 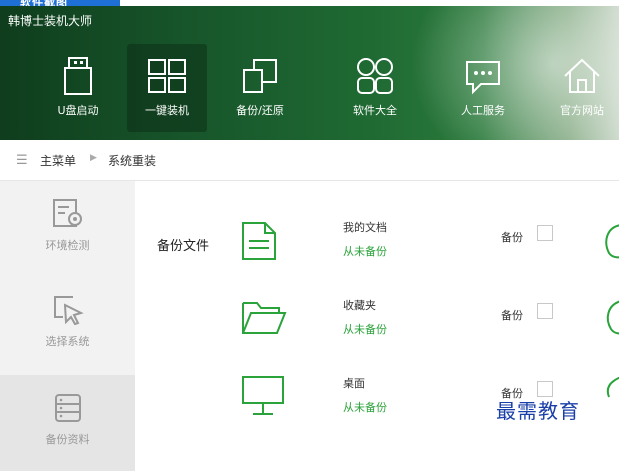 What do you see at coordinates (67, 341) in the screenshot?
I see `sidebar-item-label: 选择系统` at bounding box center [67, 341].